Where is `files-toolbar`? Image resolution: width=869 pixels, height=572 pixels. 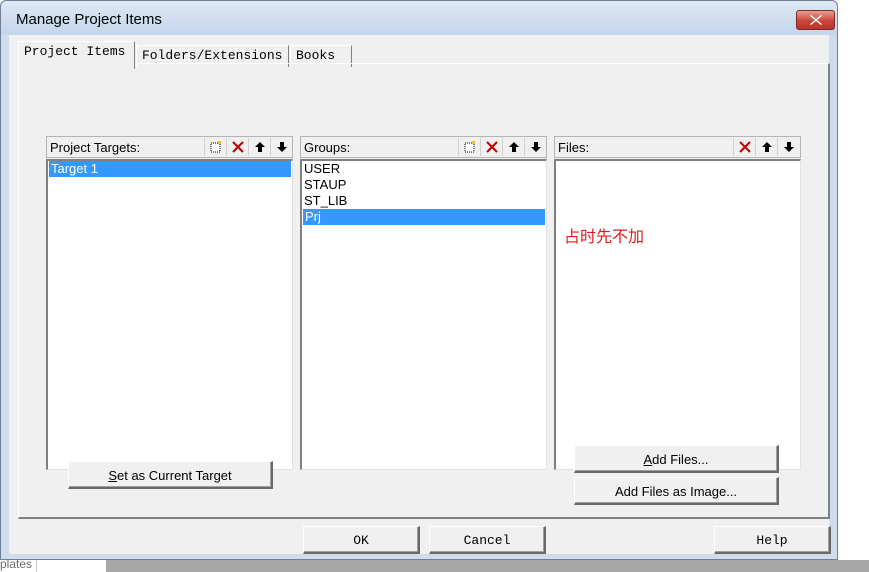
files-toolbar is located at coordinates (766, 147).